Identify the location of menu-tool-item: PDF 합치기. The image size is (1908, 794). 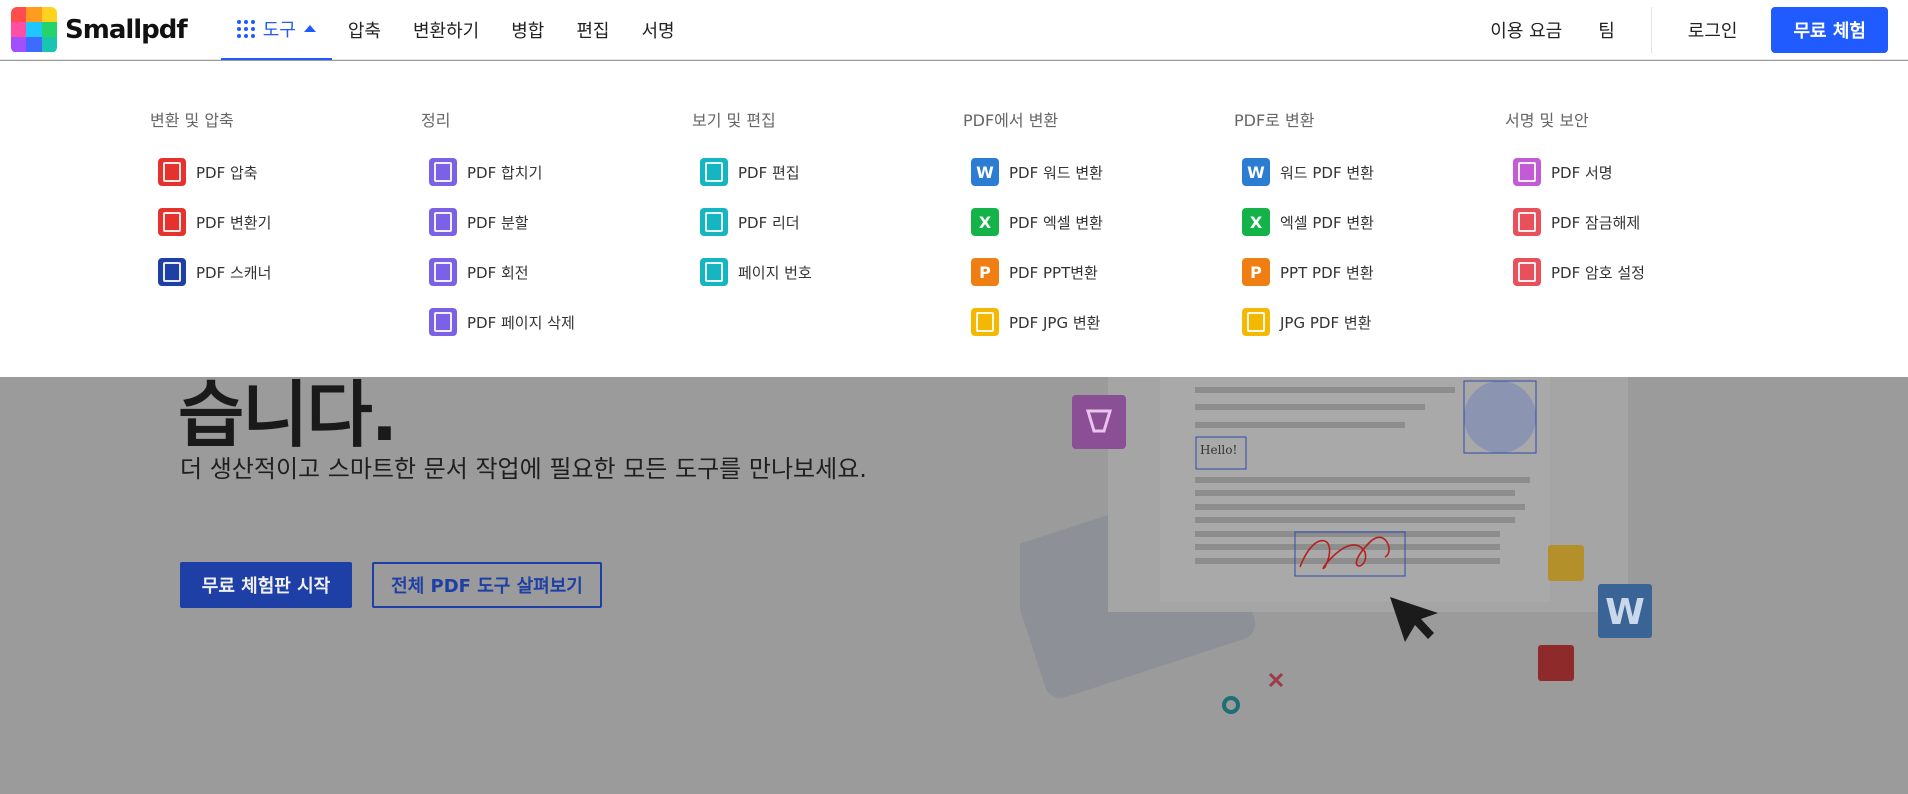
(555, 172).